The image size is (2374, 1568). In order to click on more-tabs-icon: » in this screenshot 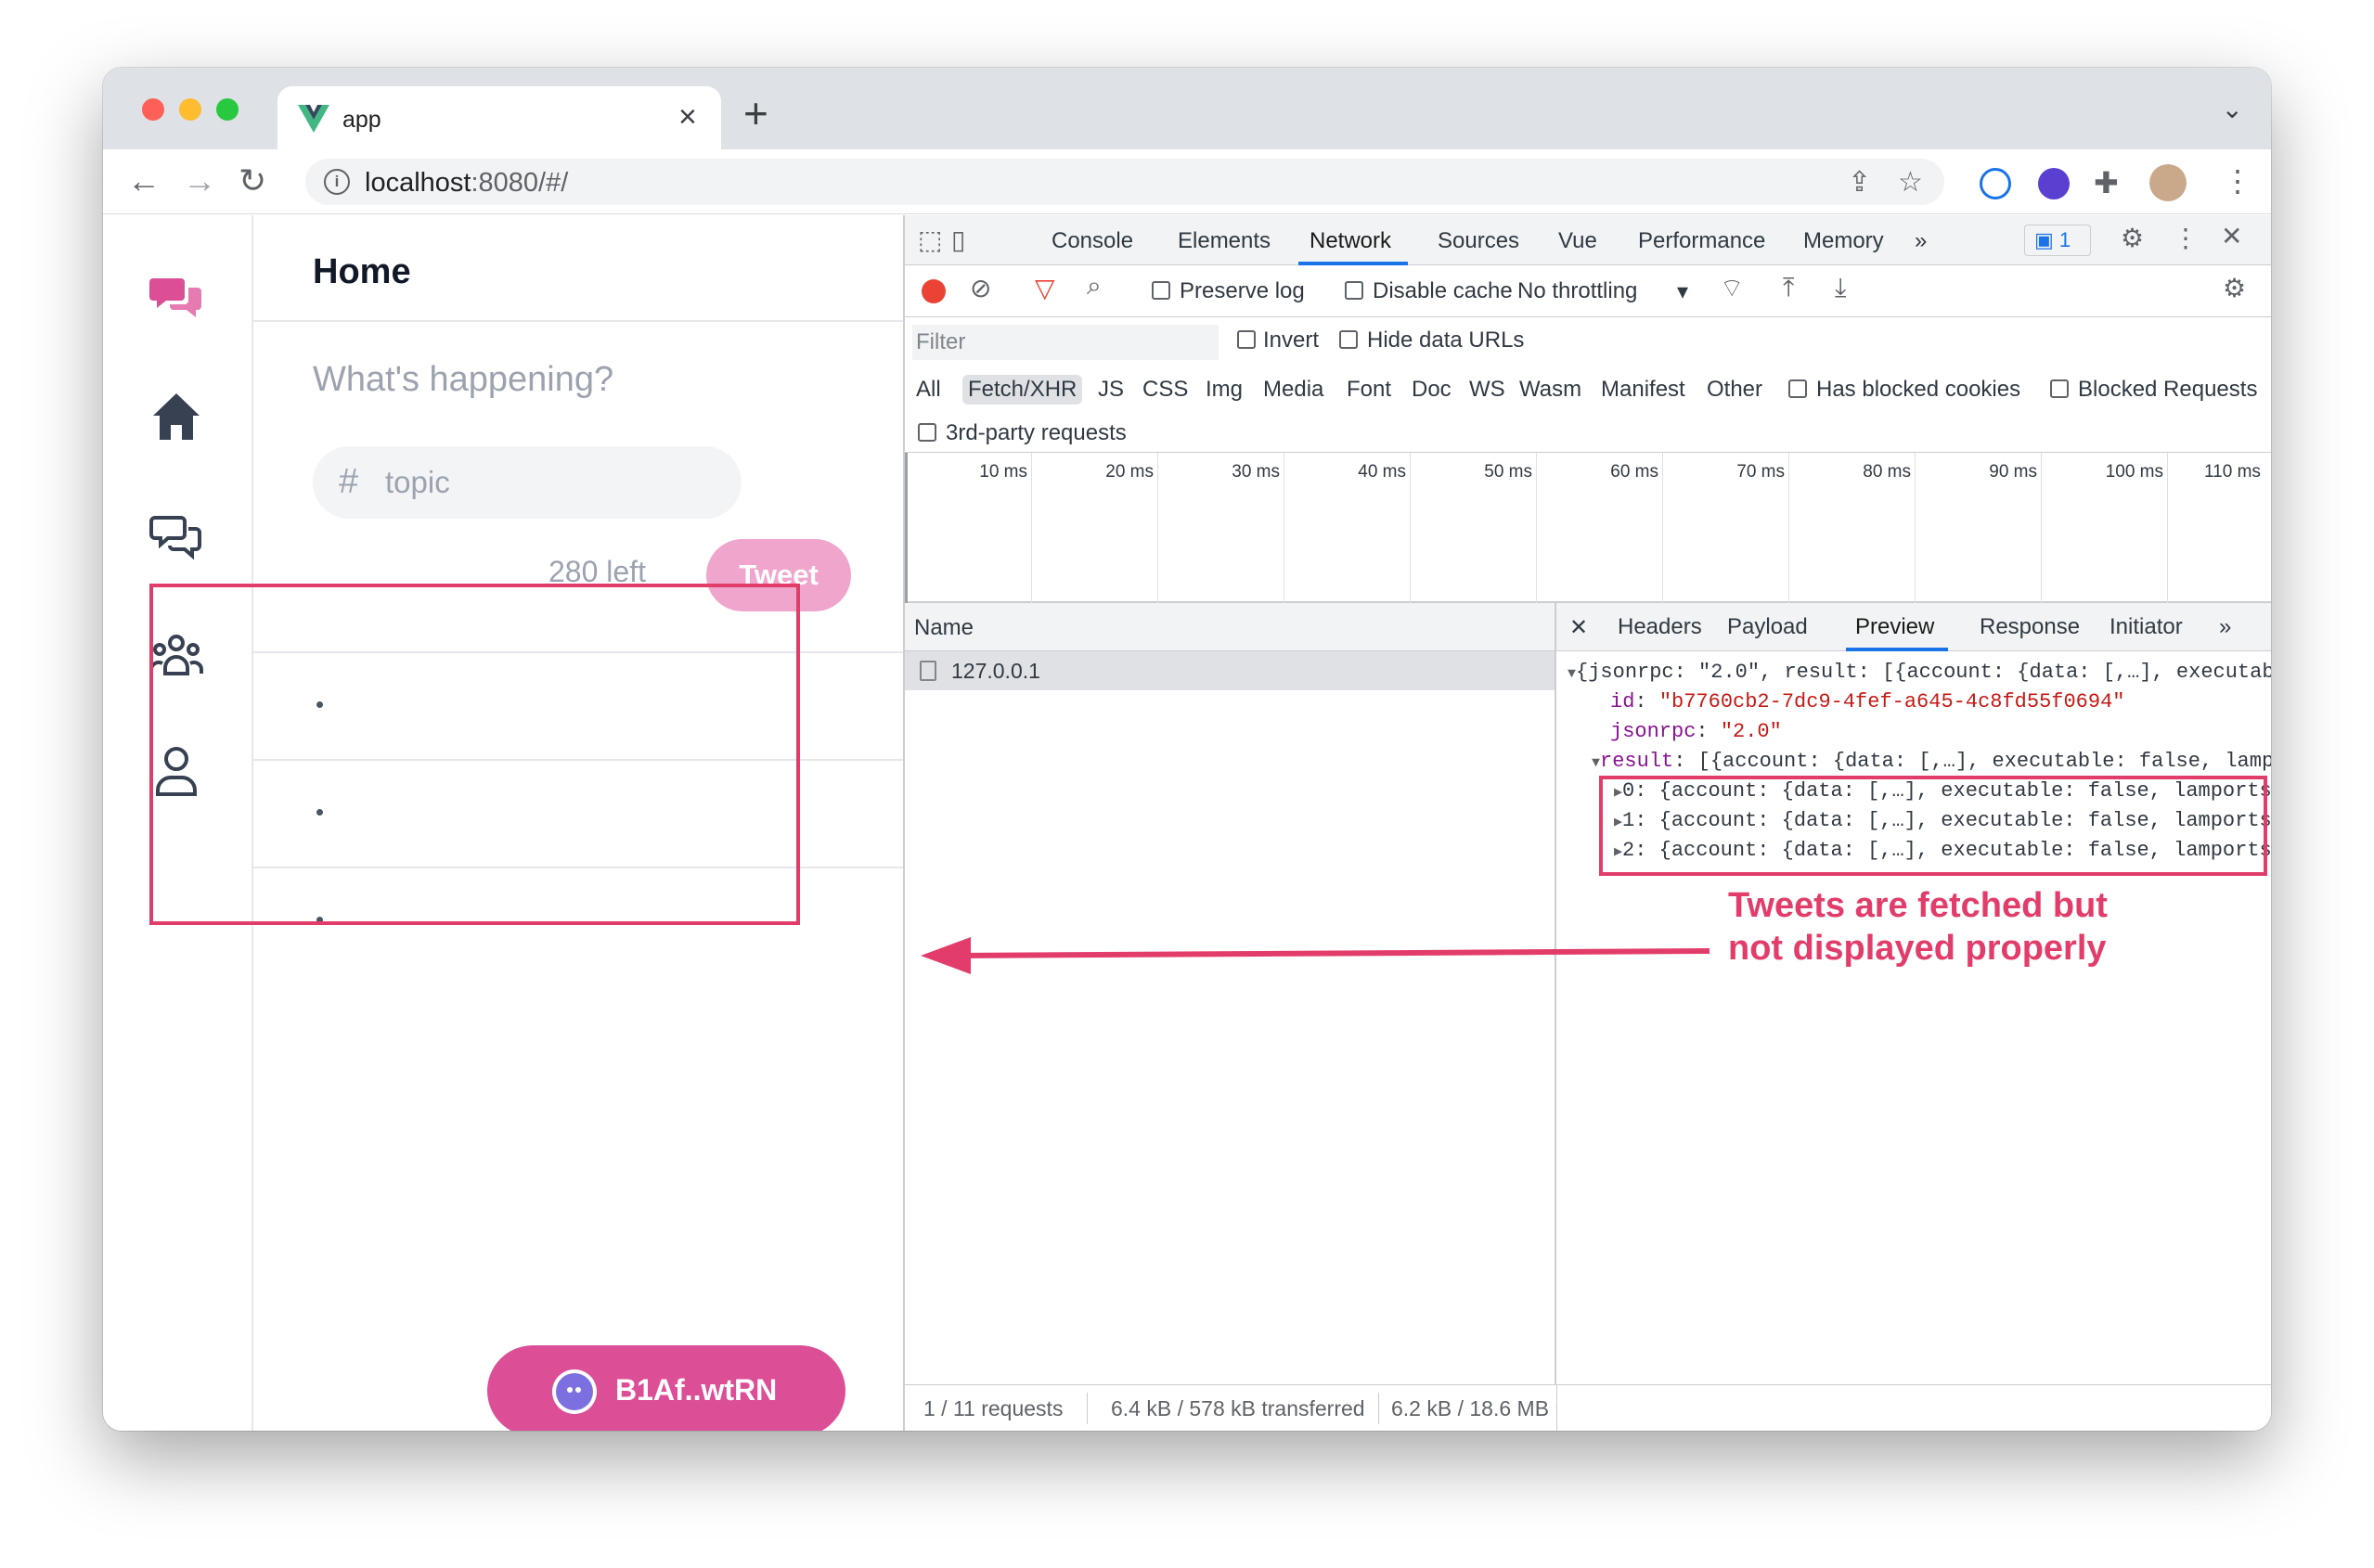, I will do `click(1921, 241)`.